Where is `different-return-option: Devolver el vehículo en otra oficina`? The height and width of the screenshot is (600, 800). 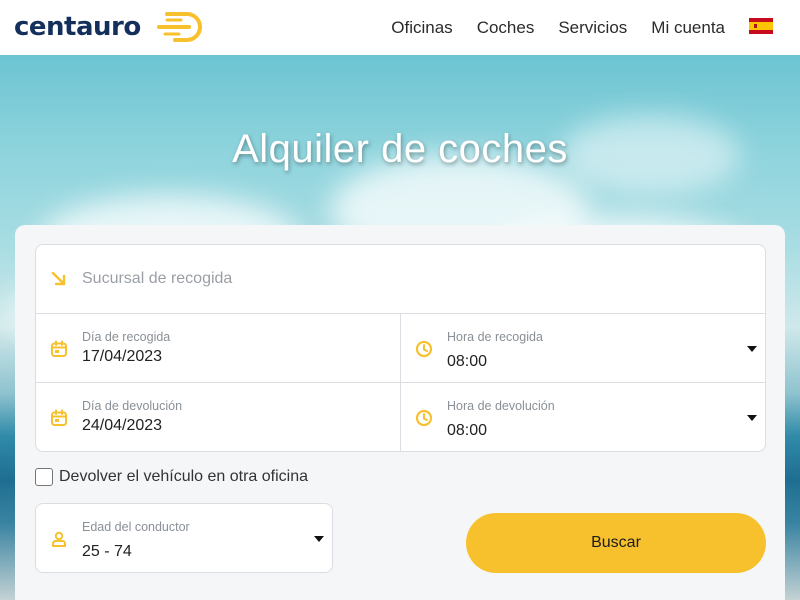 different-return-option: Devolver el vehículo en otra oficina is located at coordinates (171, 477).